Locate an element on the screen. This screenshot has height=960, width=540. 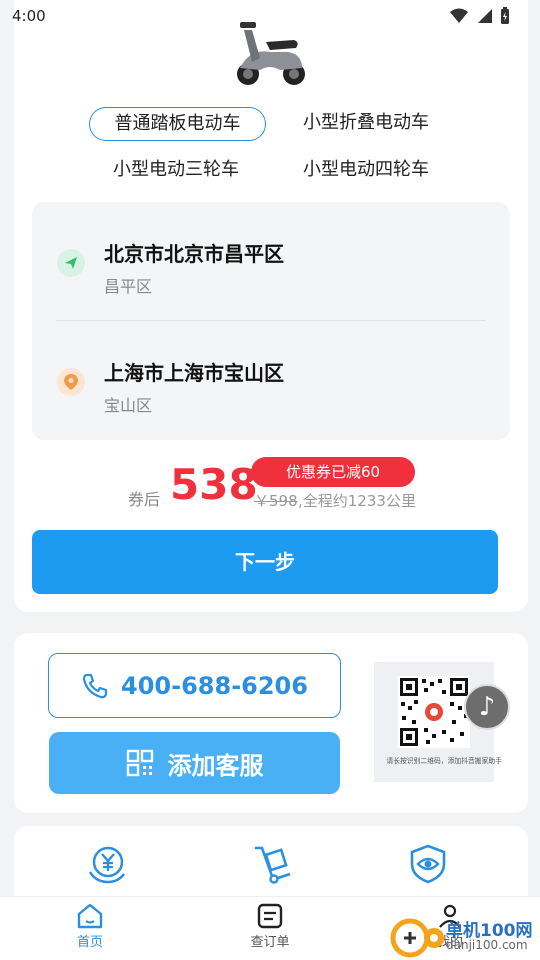
yuan-coin-icon is located at coordinates (108, 864).